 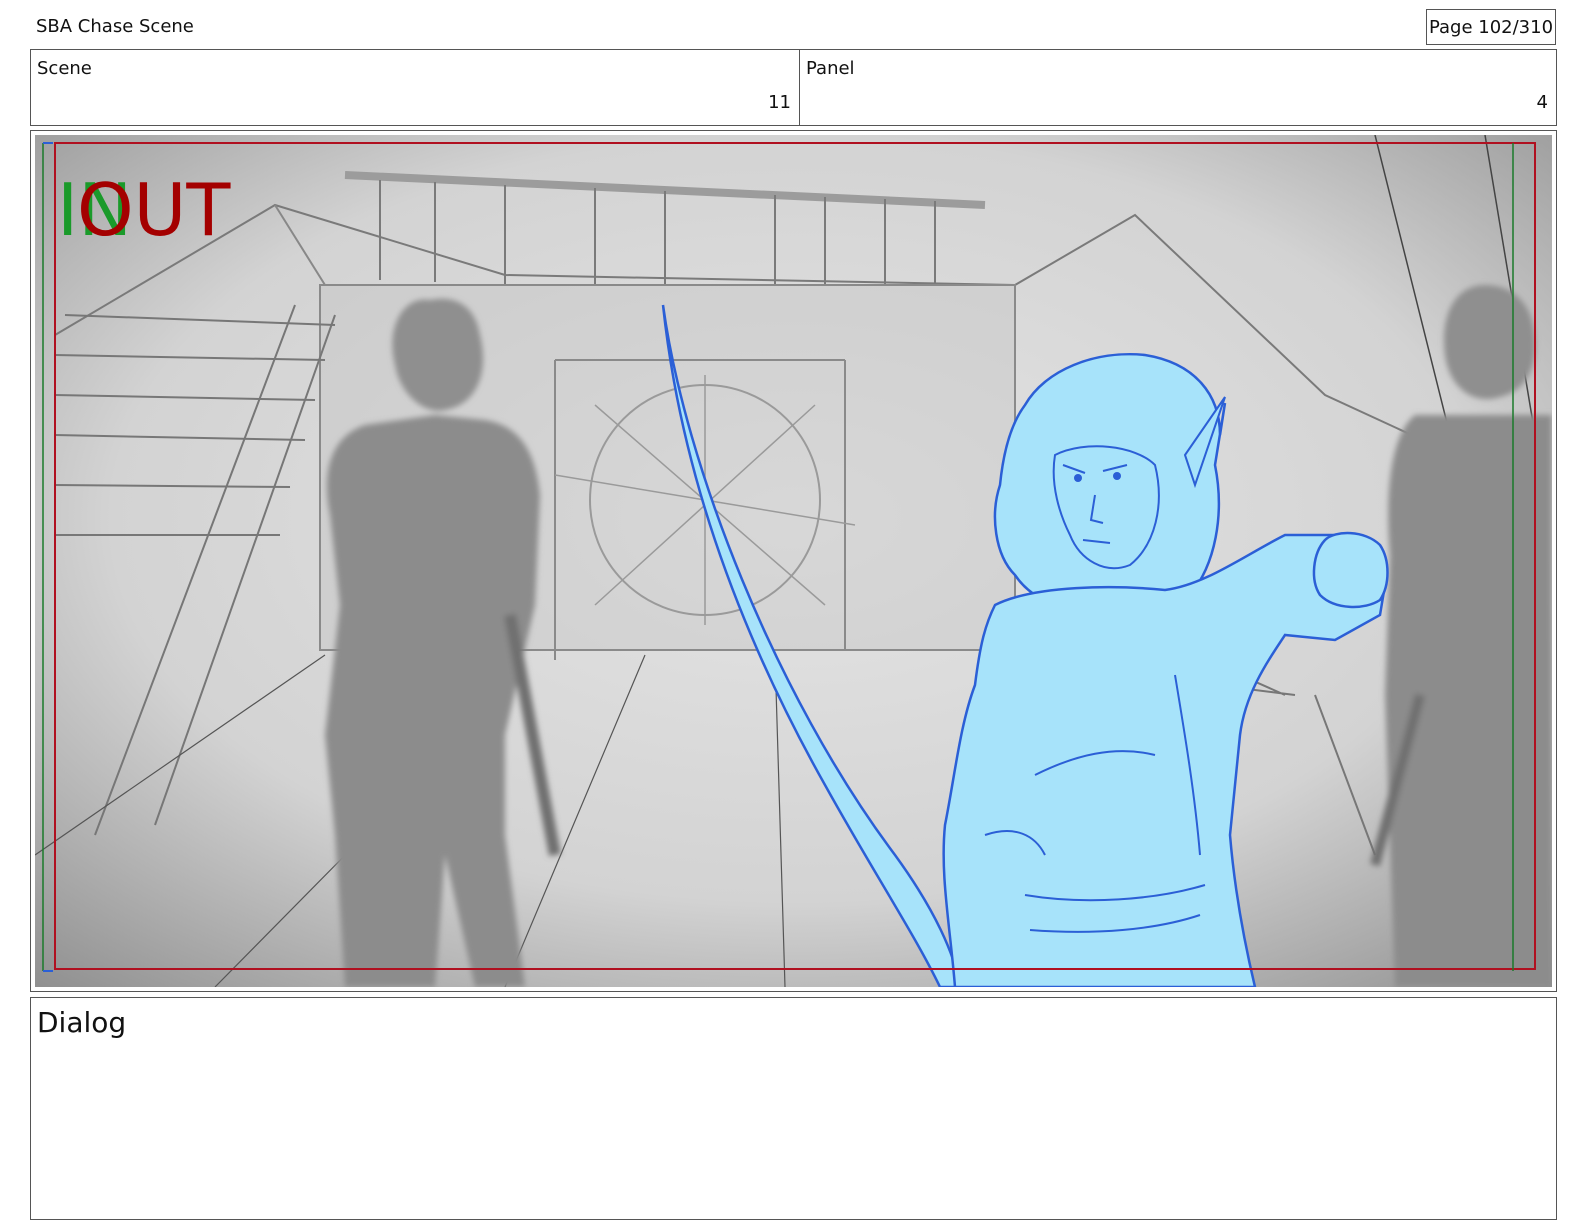 What do you see at coordinates (154, 210) in the screenshot?
I see `out-marker: OUT` at bounding box center [154, 210].